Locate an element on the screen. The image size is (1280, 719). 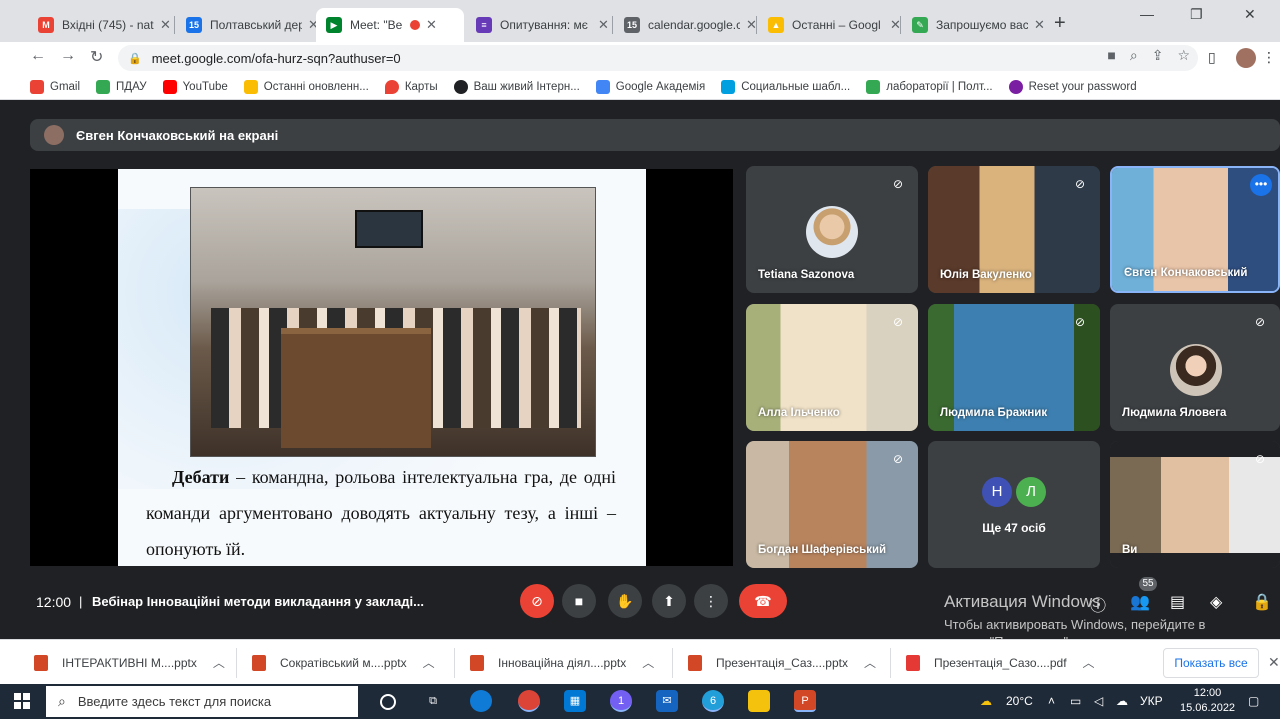
telegram-icon: 6 is located at coordinates (713, 701).